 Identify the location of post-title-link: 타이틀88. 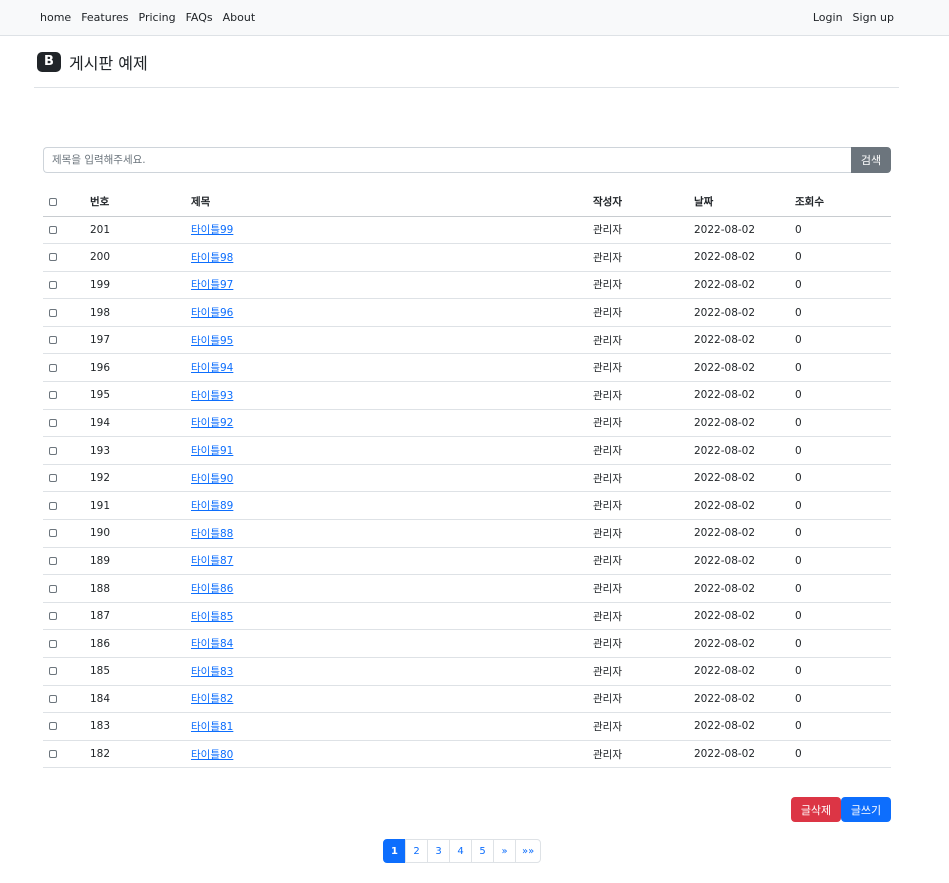
(212, 534).